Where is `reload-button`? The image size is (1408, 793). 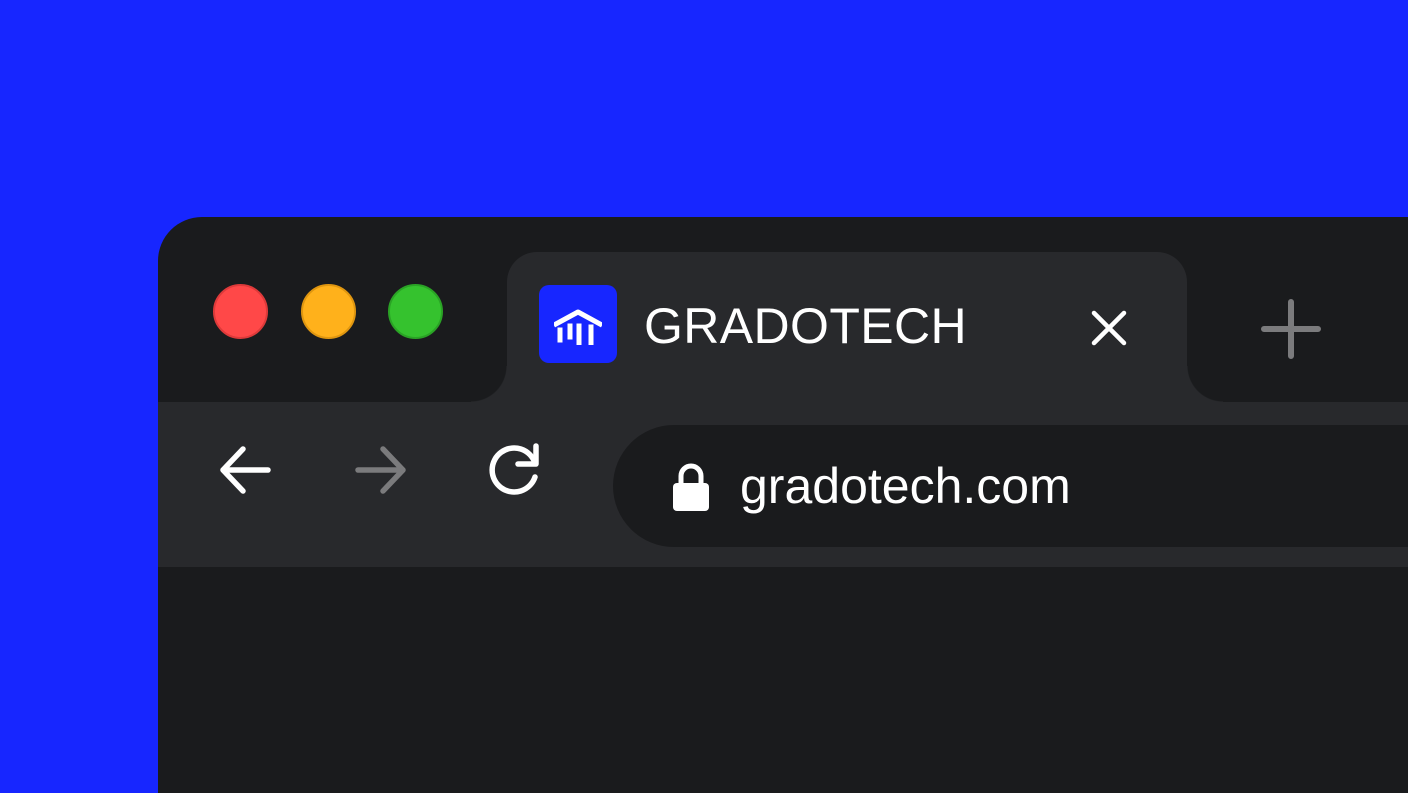
reload-button is located at coordinates (516, 470).